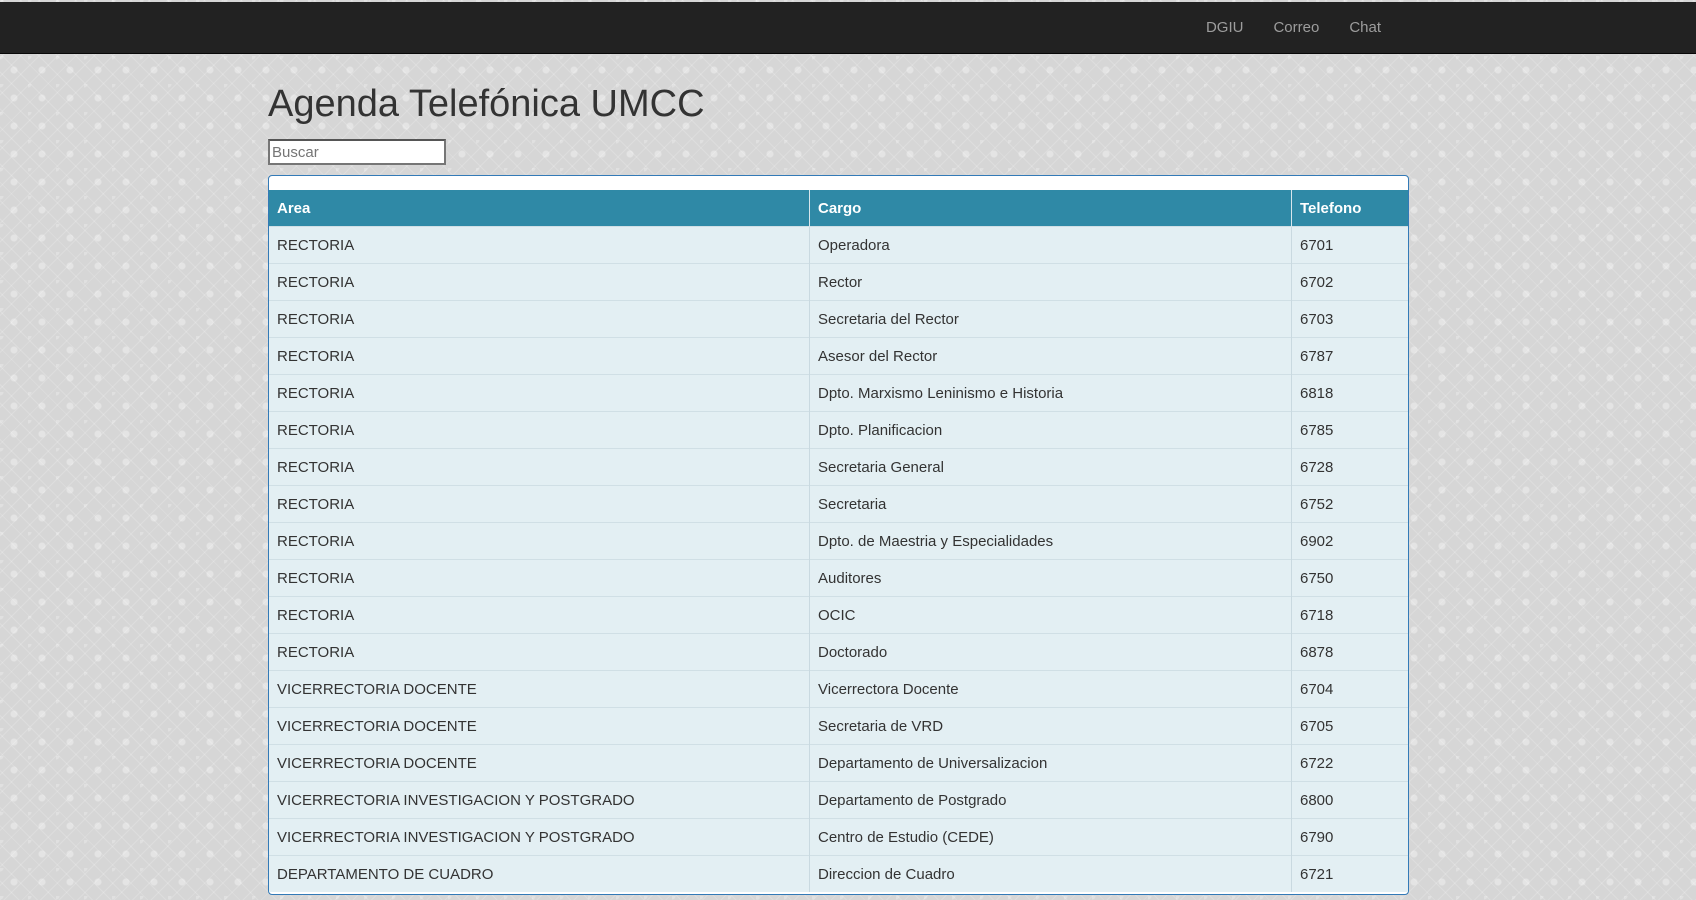 The width and height of the screenshot is (1696, 900). What do you see at coordinates (1349, 393) in the screenshot?
I see `cell-telefono: 6818` at bounding box center [1349, 393].